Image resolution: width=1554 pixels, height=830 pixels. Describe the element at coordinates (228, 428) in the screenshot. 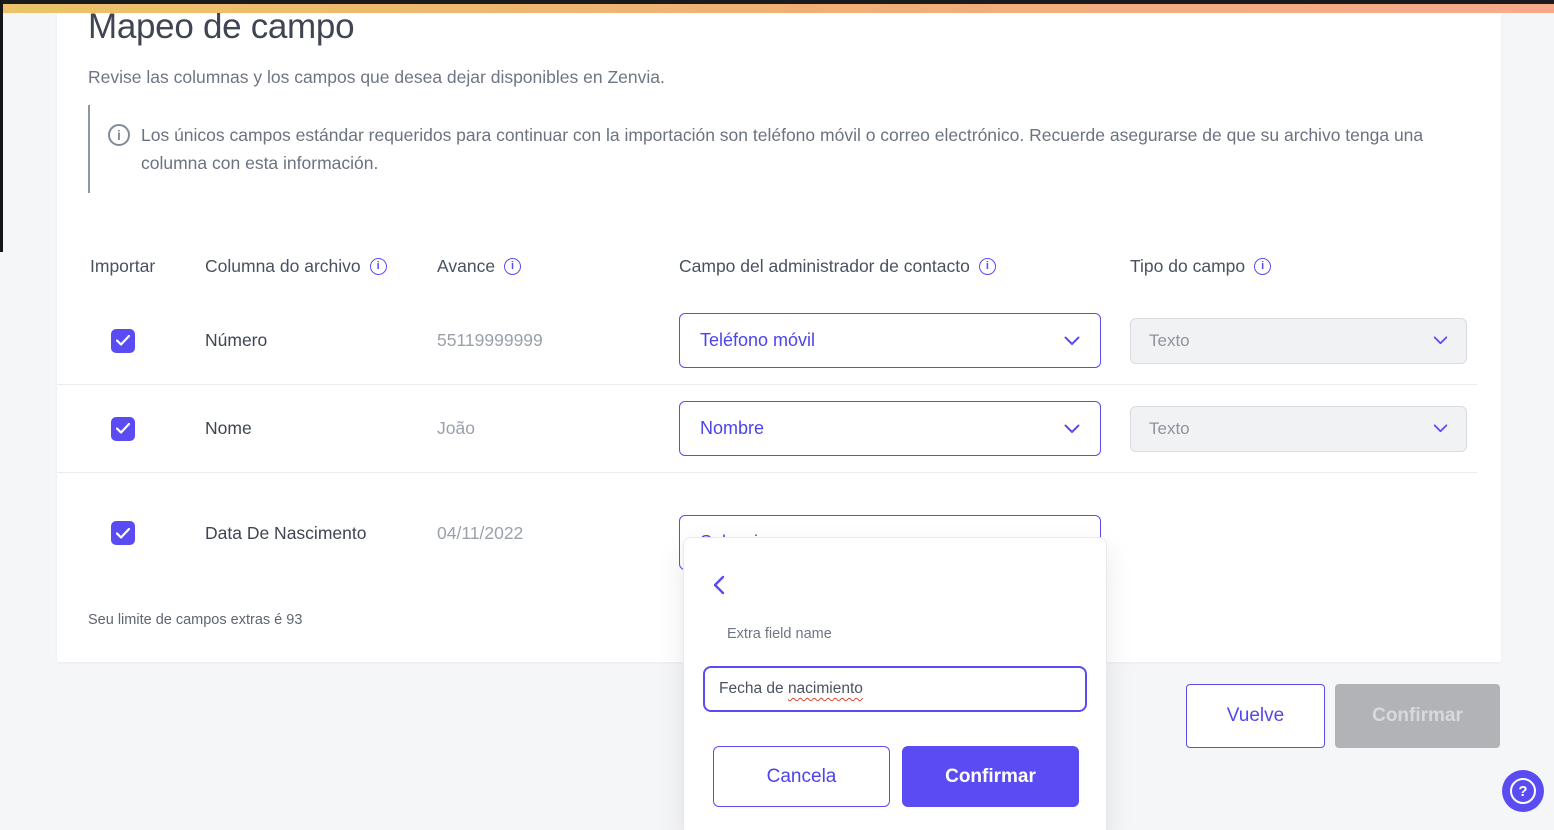

I see `file-column-name: Nome` at that location.